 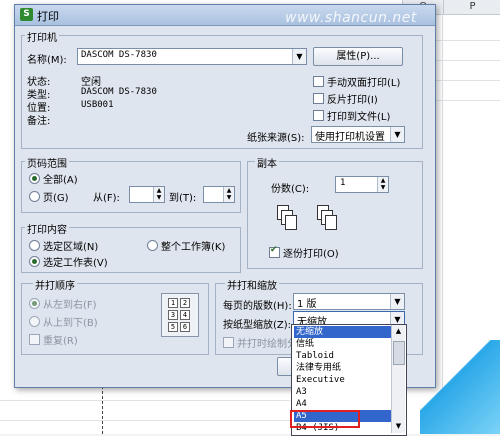 I want to click on collate-pages-icon, so click(x=317, y=223).